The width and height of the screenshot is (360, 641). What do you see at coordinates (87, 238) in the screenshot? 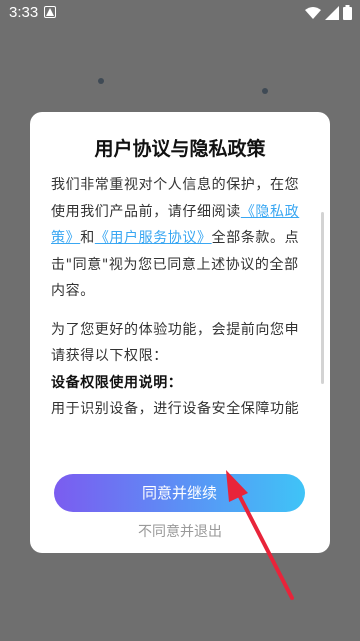
I see `and-text: 和` at bounding box center [87, 238].